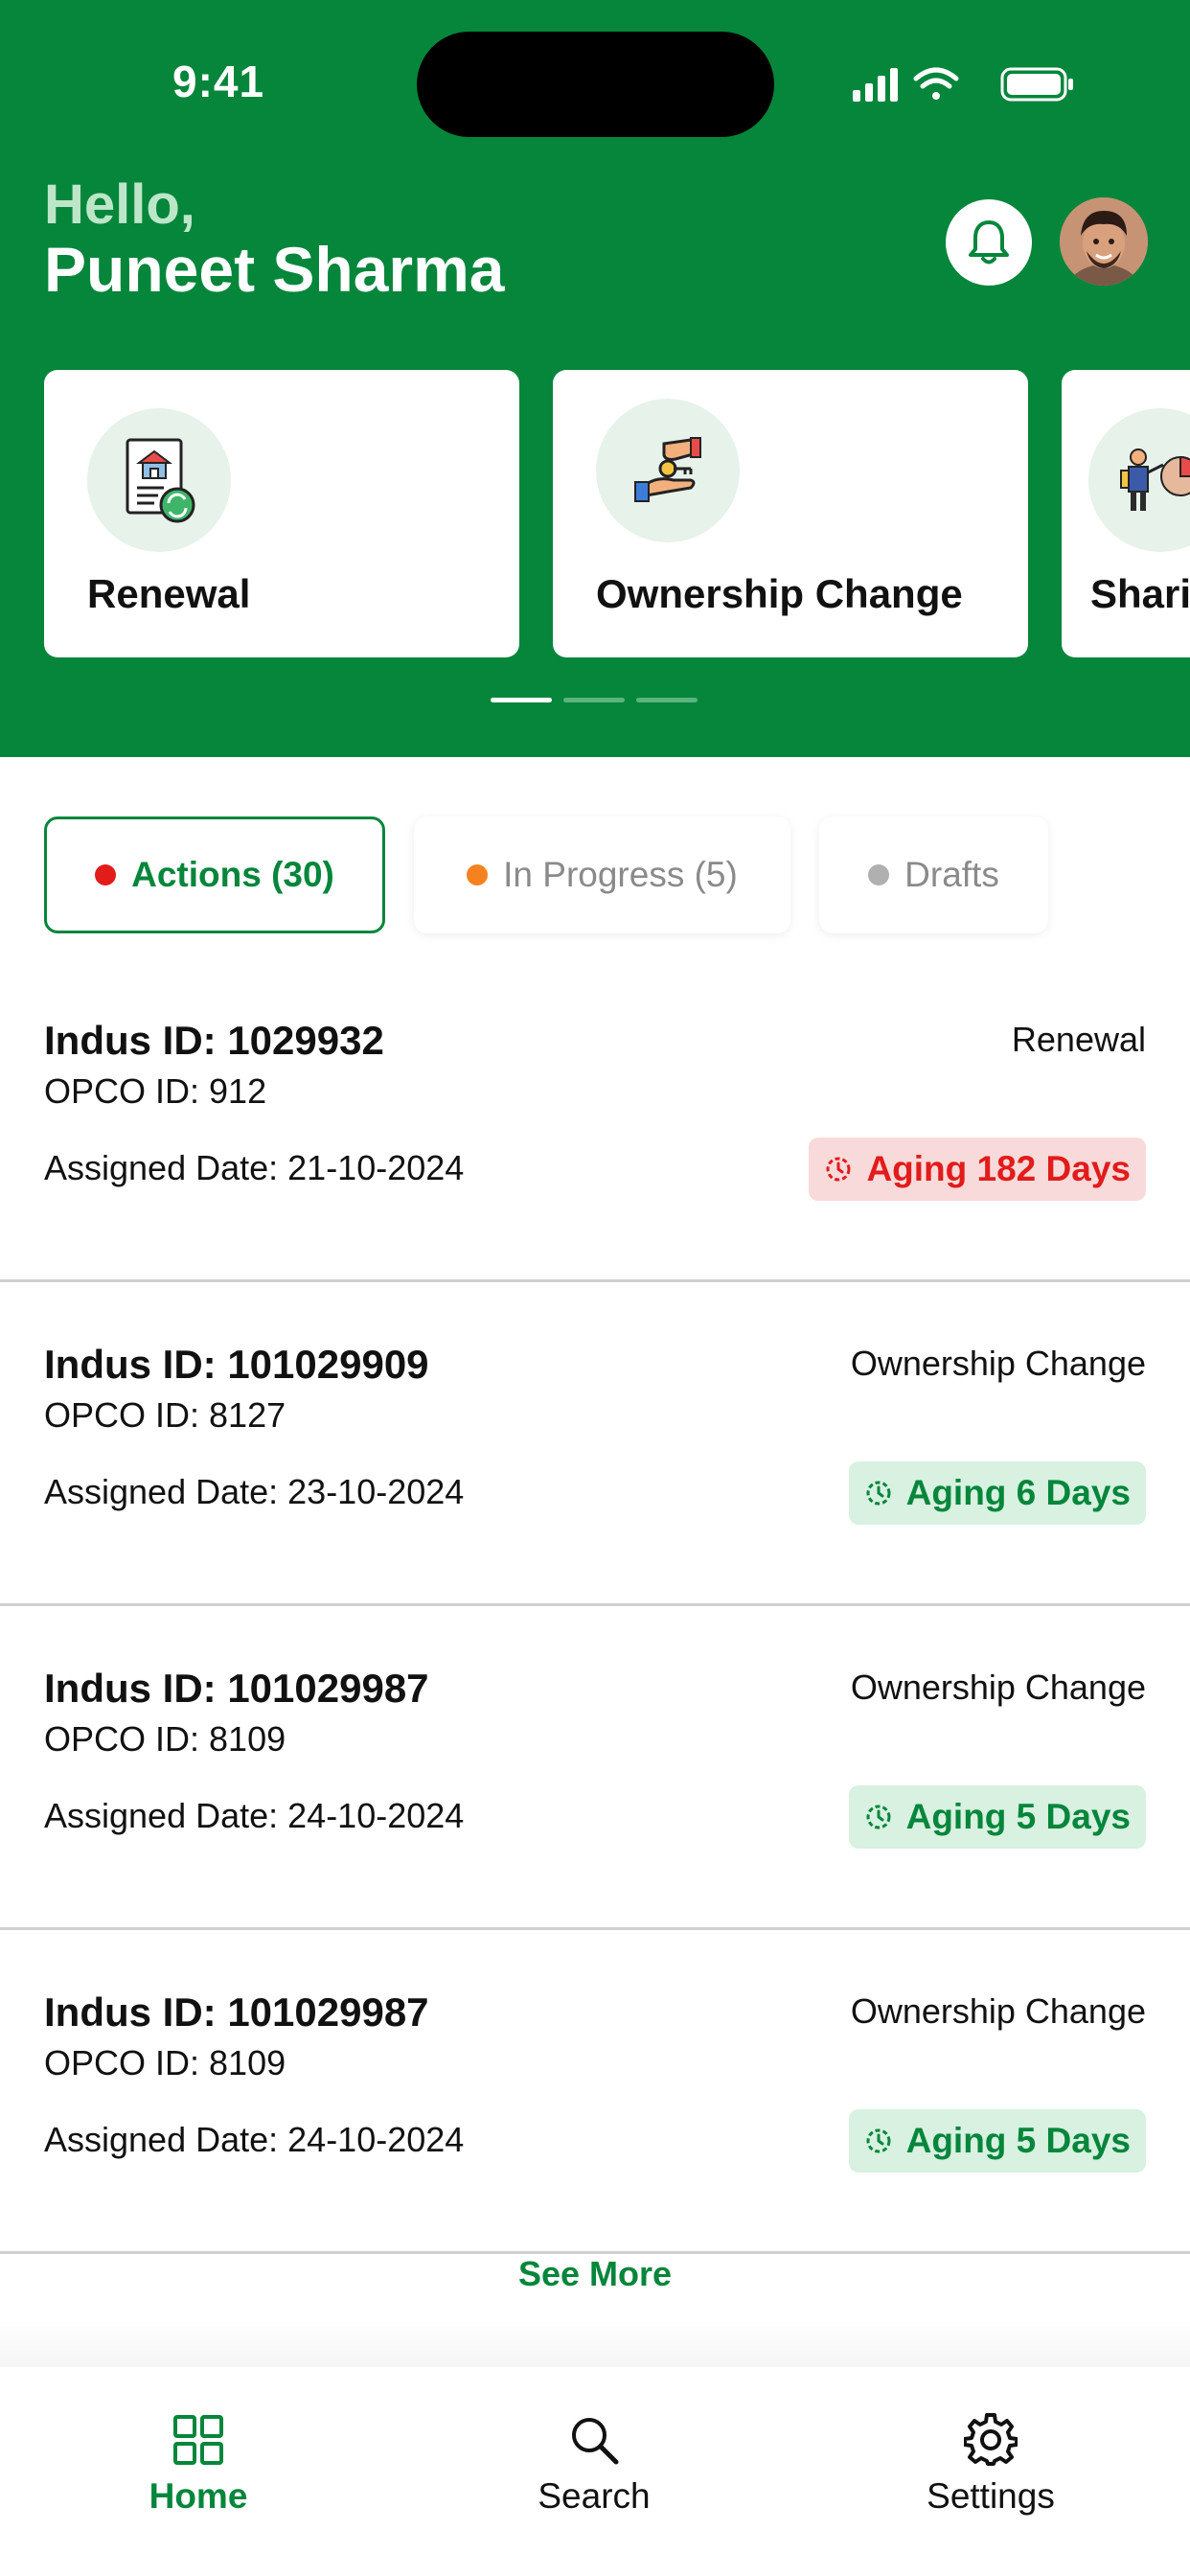 This screenshot has height=2576, width=1190. What do you see at coordinates (999, 1168) in the screenshot?
I see `aging-label: Aging 182 Days` at bounding box center [999, 1168].